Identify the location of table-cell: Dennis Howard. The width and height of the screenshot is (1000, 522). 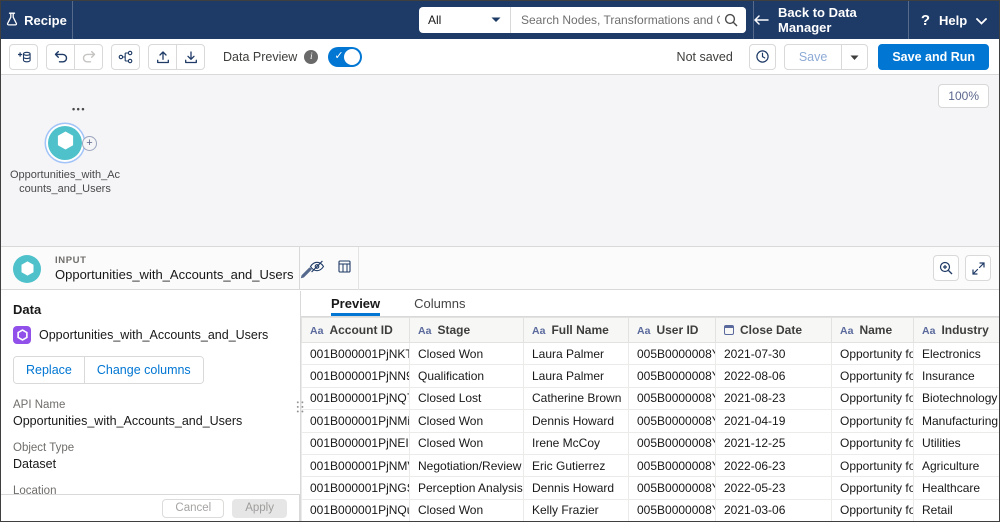
(576, 421).